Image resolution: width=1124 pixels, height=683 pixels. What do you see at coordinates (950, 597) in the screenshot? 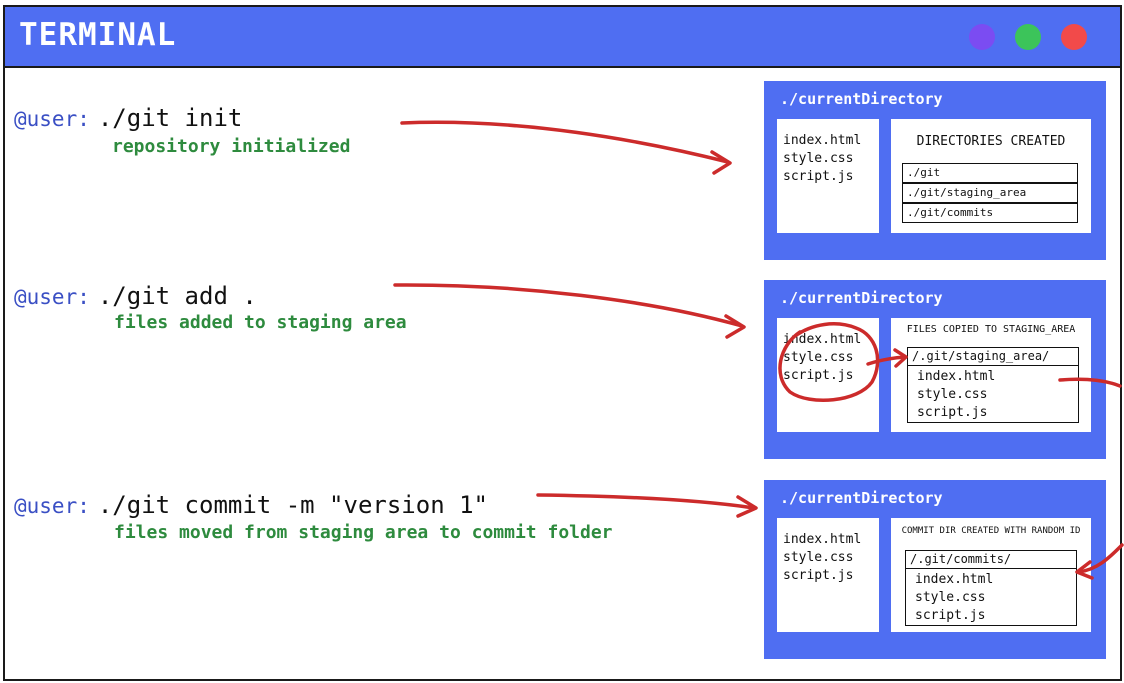
I see `committed-file-item: style.css` at bounding box center [950, 597].